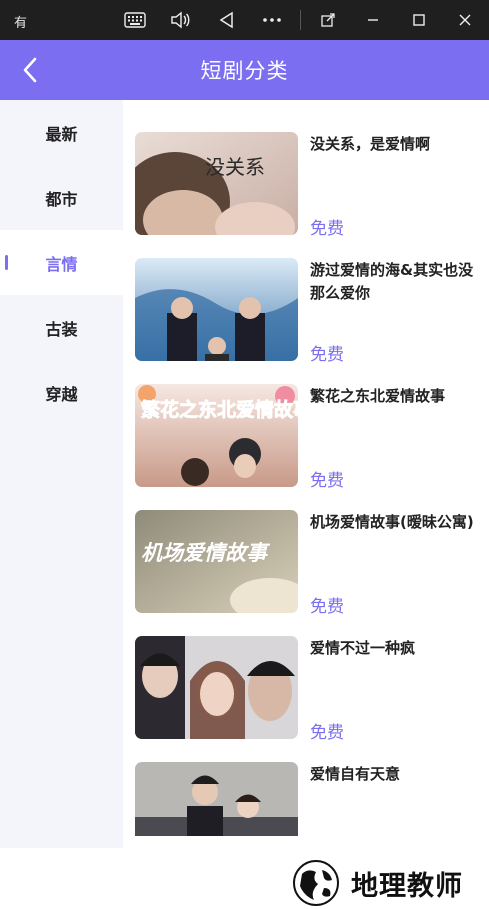 This screenshot has height=909, width=489. Describe the element at coordinates (407, 886) in the screenshot. I see `watermark-text: 地理教师` at that location.